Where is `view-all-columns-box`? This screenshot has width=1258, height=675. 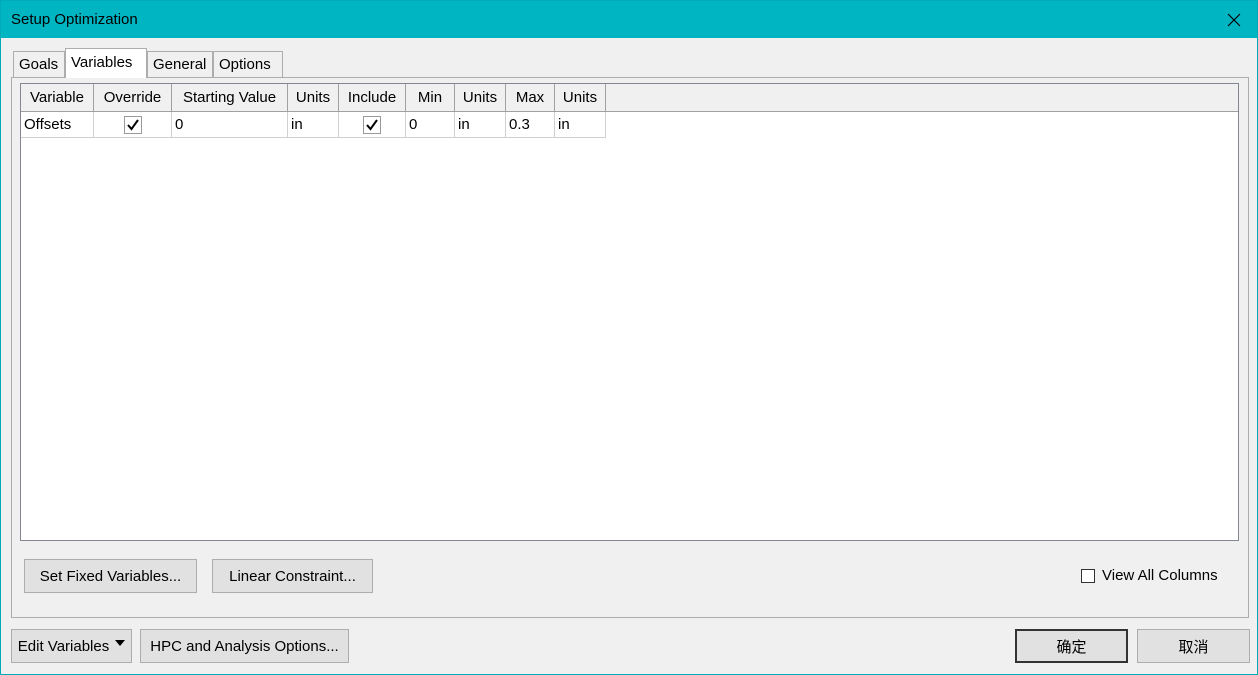 view-all-columns-box is located at coordinates (1088, 575).